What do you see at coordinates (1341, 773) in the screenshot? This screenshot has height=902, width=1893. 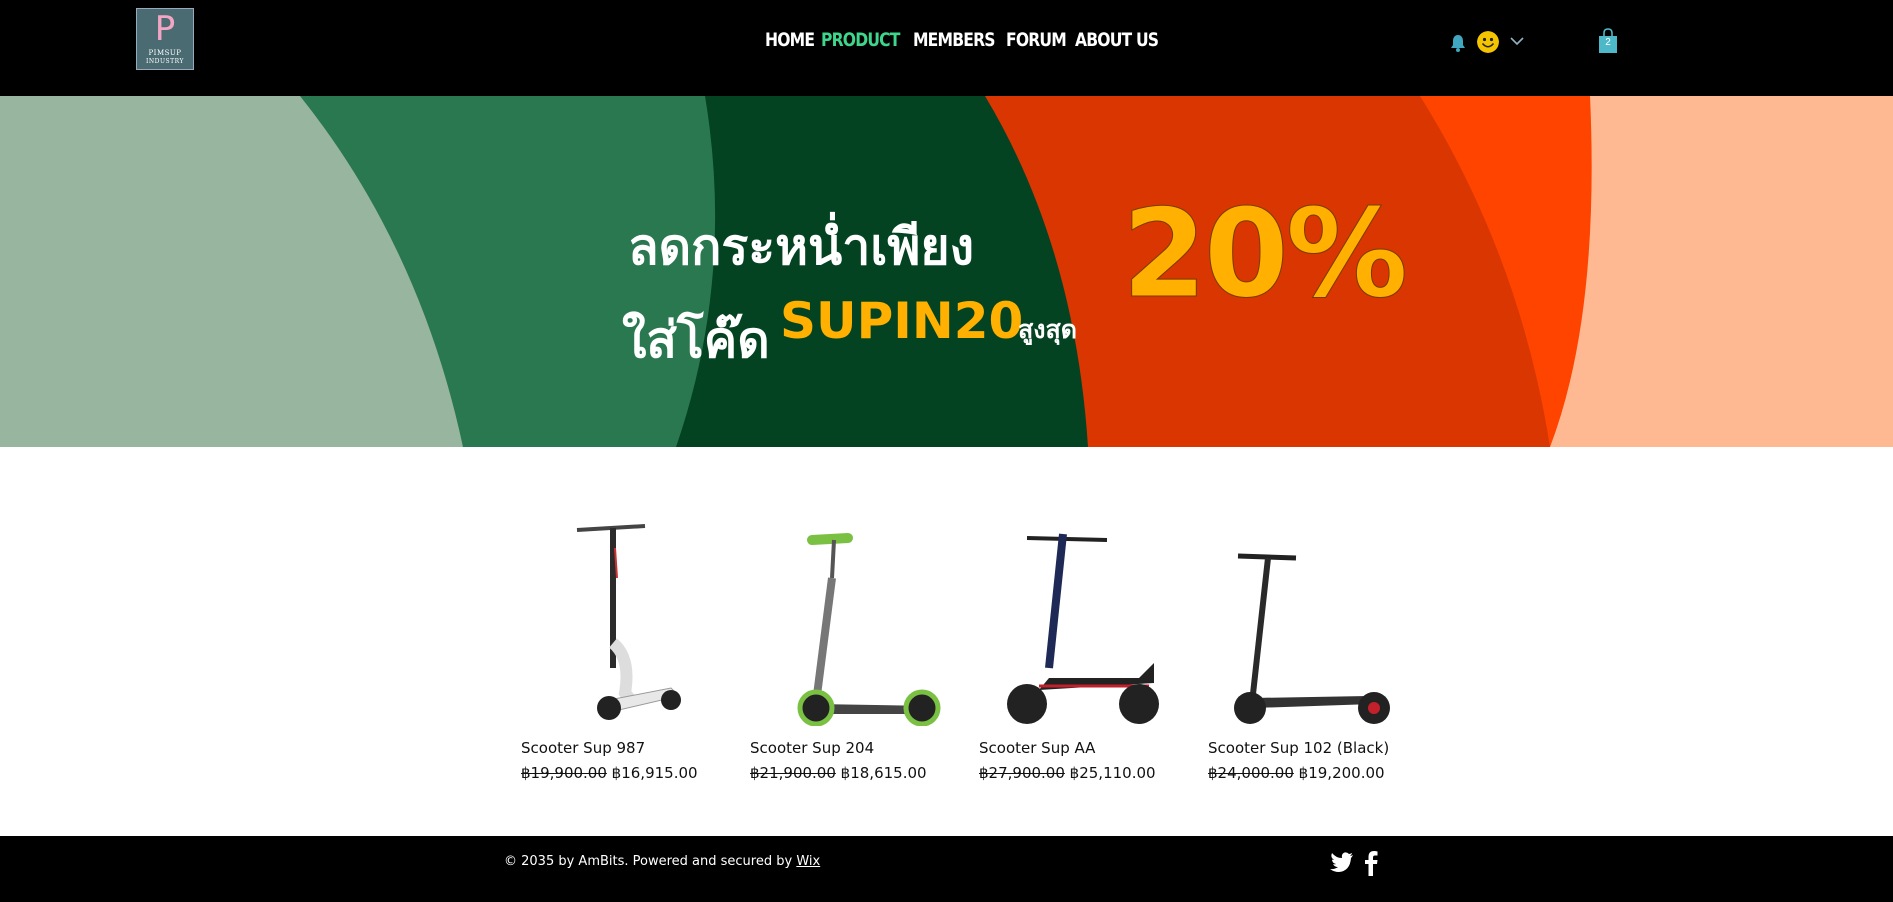 I see `product-sale-price: ฿19,200.00` at bounding box center [1341, 773].